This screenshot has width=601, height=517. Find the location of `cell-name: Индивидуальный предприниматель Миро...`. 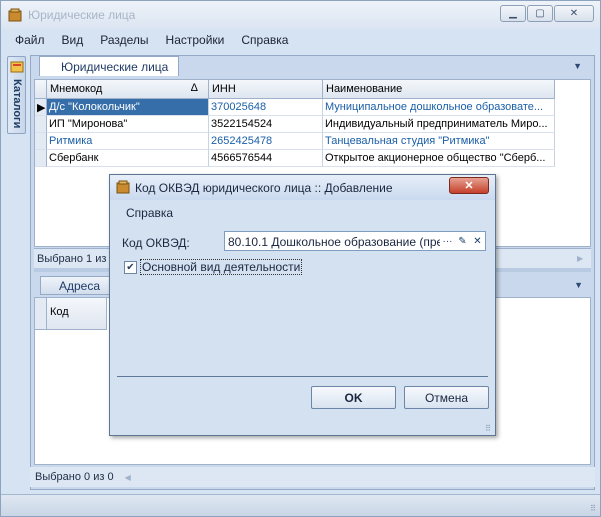

cell-name: Индивидуальный предприниматель Миро... is located at coordinates (439, 124).